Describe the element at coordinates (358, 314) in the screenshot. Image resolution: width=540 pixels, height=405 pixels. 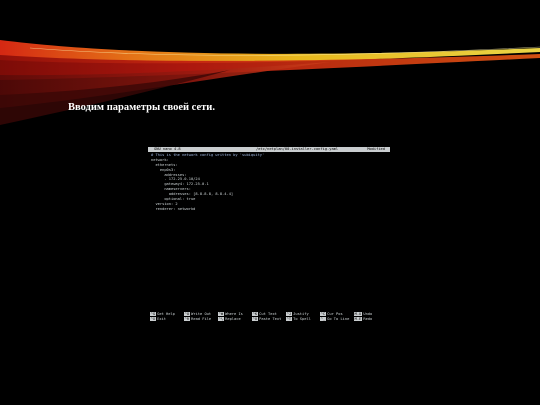
I see `shortcut-key: M-U` at that location.